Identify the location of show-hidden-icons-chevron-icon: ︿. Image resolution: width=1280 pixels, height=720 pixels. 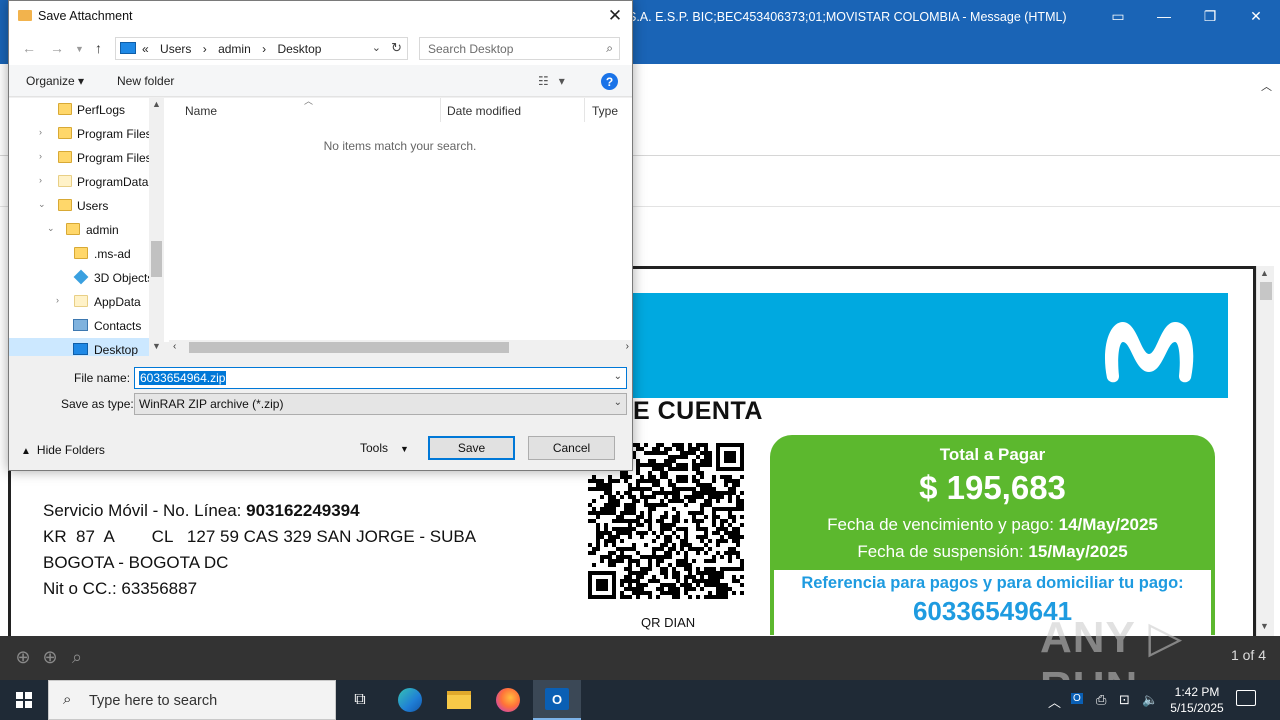
(1054, 701).